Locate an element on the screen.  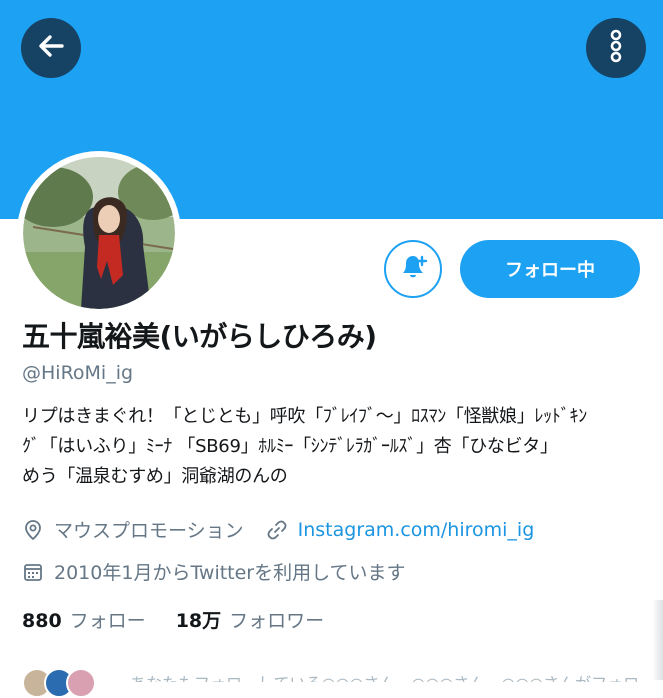
following-button: フォロー中 is located at coordinates (550, 269).